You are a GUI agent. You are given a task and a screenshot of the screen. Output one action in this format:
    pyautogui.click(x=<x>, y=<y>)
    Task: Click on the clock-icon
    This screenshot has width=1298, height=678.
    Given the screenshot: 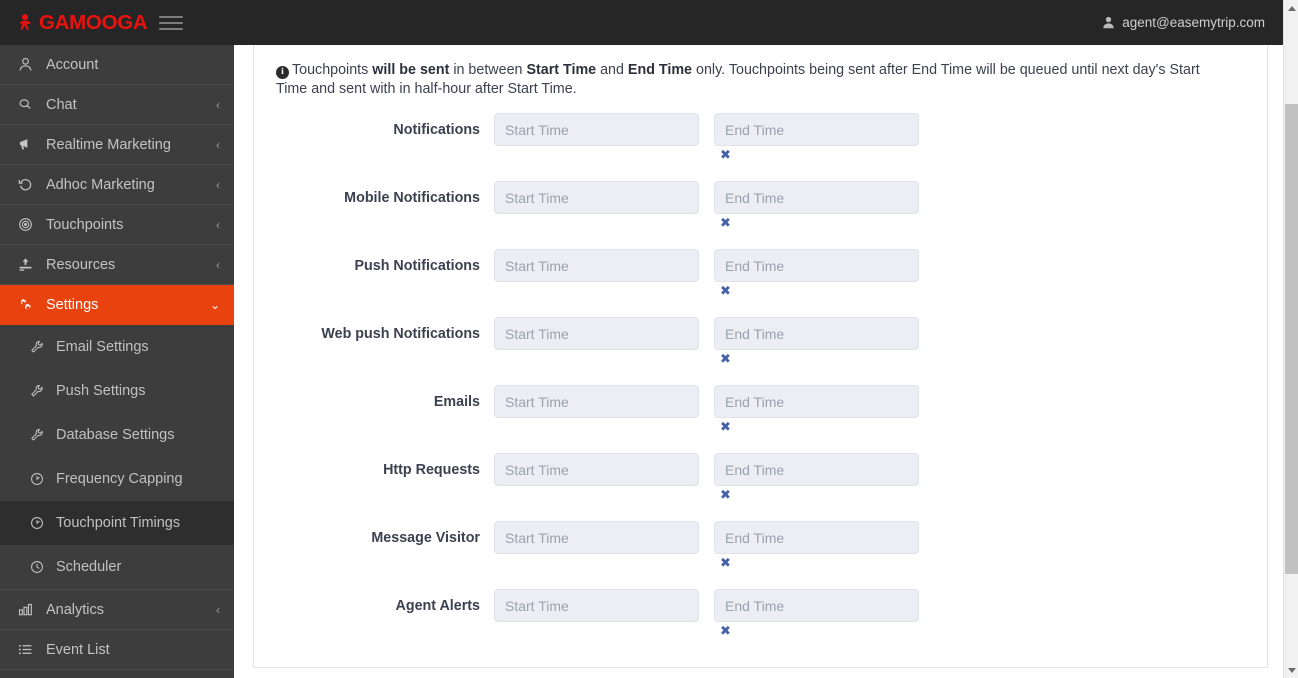 What is the action you would take?
    pyautogui.click(x=40, y=567)
    